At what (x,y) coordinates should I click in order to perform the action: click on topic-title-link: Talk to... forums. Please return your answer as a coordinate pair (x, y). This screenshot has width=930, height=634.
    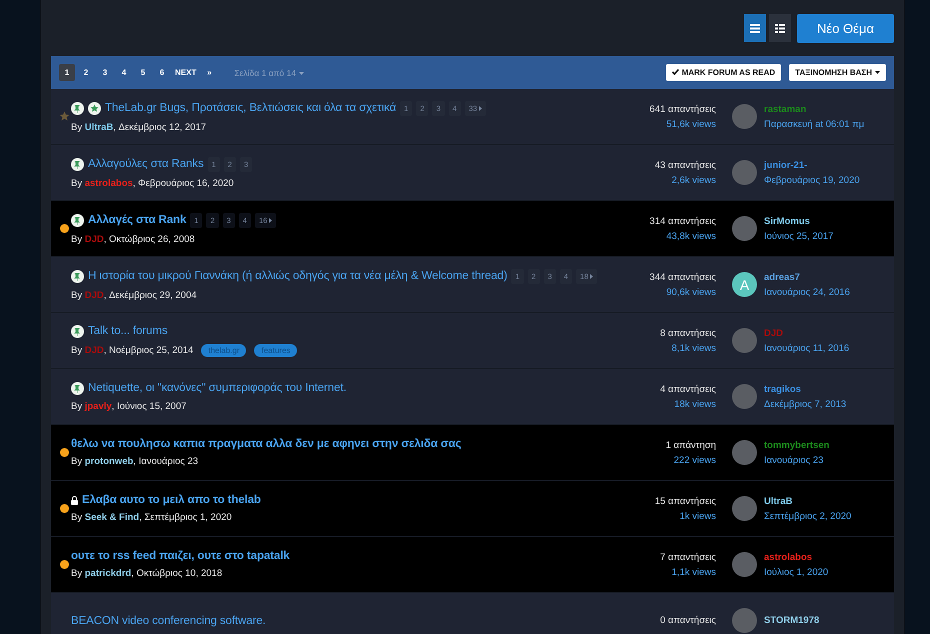
    Looking at the image, I should click on (128, 331).